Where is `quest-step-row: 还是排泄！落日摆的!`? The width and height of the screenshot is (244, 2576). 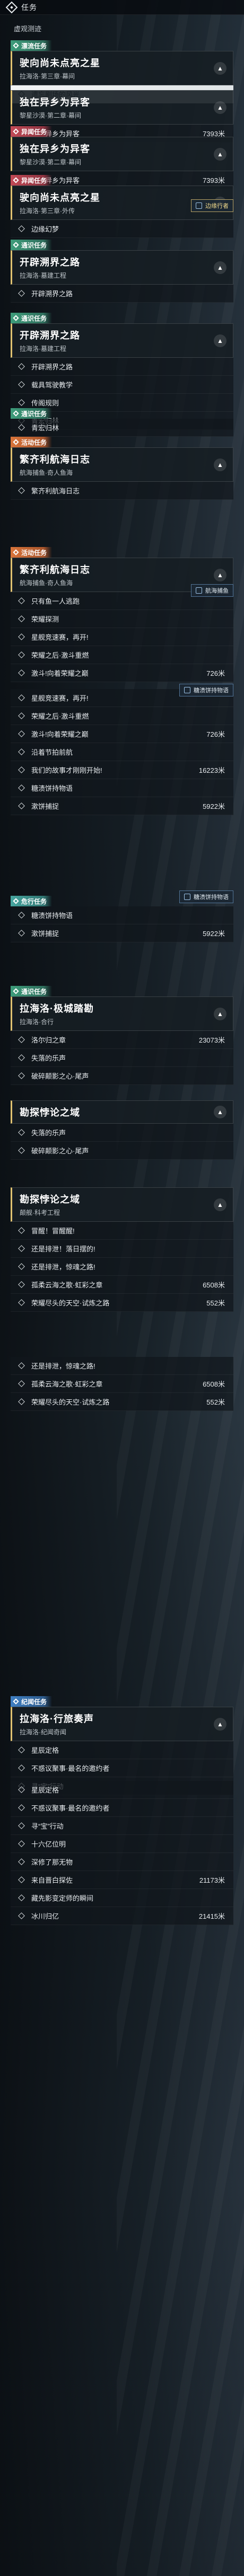
quest-step-row: 还是排泄！落日摆的! is located at coordinates (122, 1249).